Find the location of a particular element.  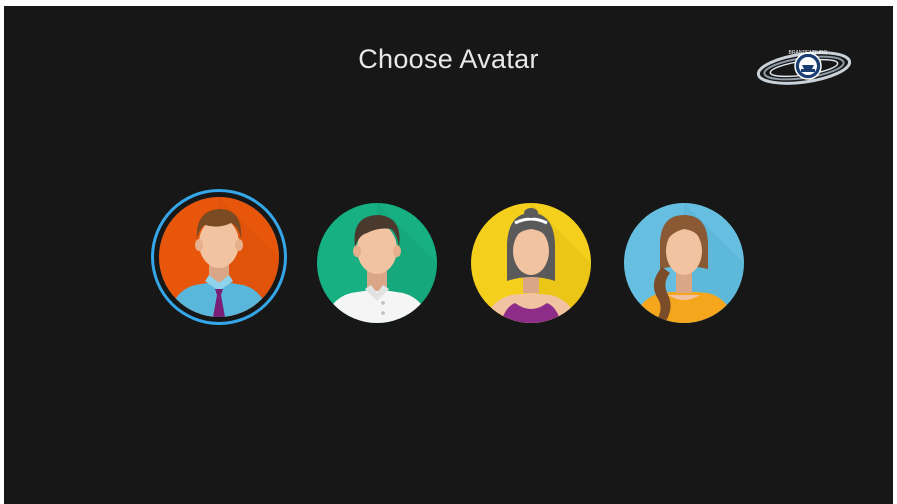

avatar-option-man-business is located at coordinates (219, 257).